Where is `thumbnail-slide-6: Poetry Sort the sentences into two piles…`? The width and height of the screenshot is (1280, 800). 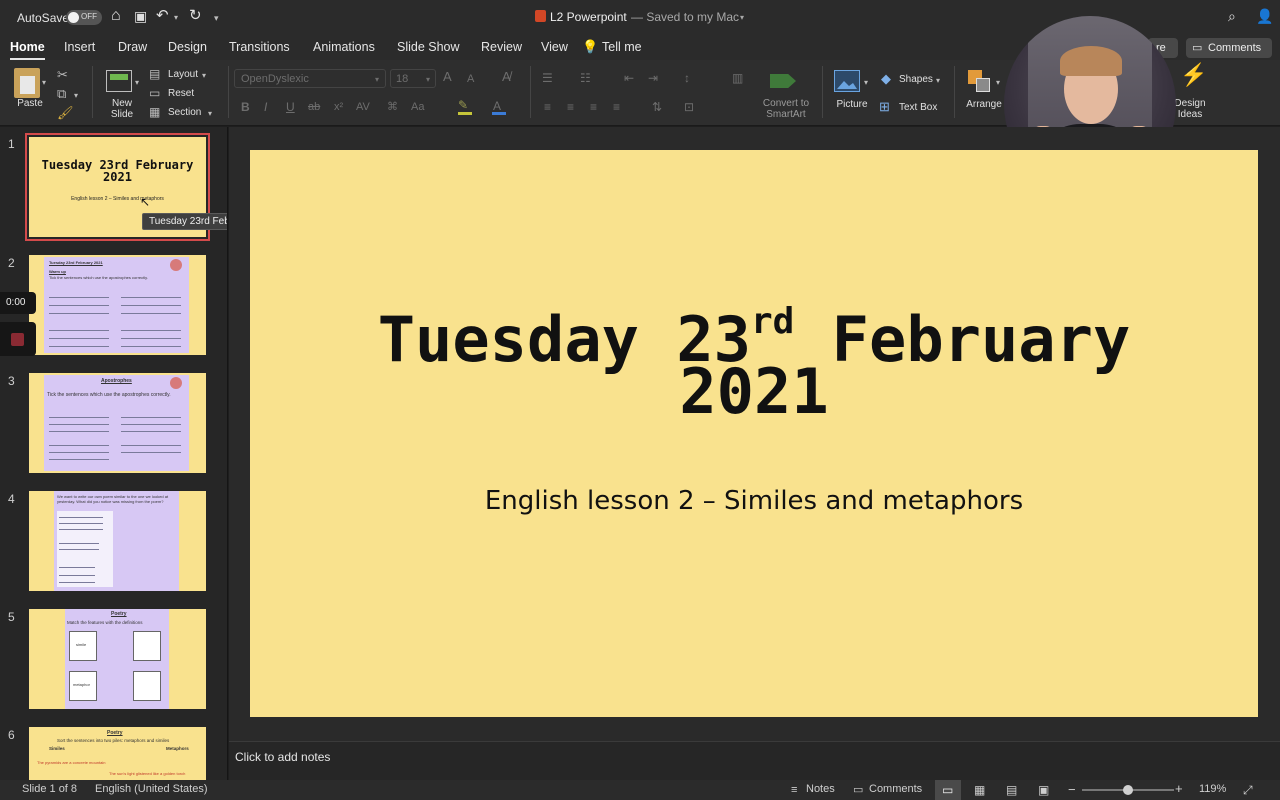
thumbnail-slide-6: Poetry Sort the sentences into two piles… is located at coordinates (117, 753).